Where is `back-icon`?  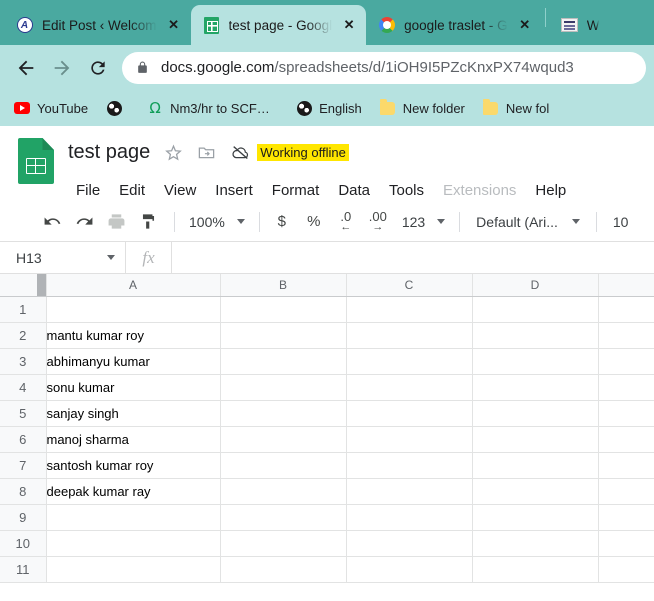 back-icon is located at coordinates (26, 68).